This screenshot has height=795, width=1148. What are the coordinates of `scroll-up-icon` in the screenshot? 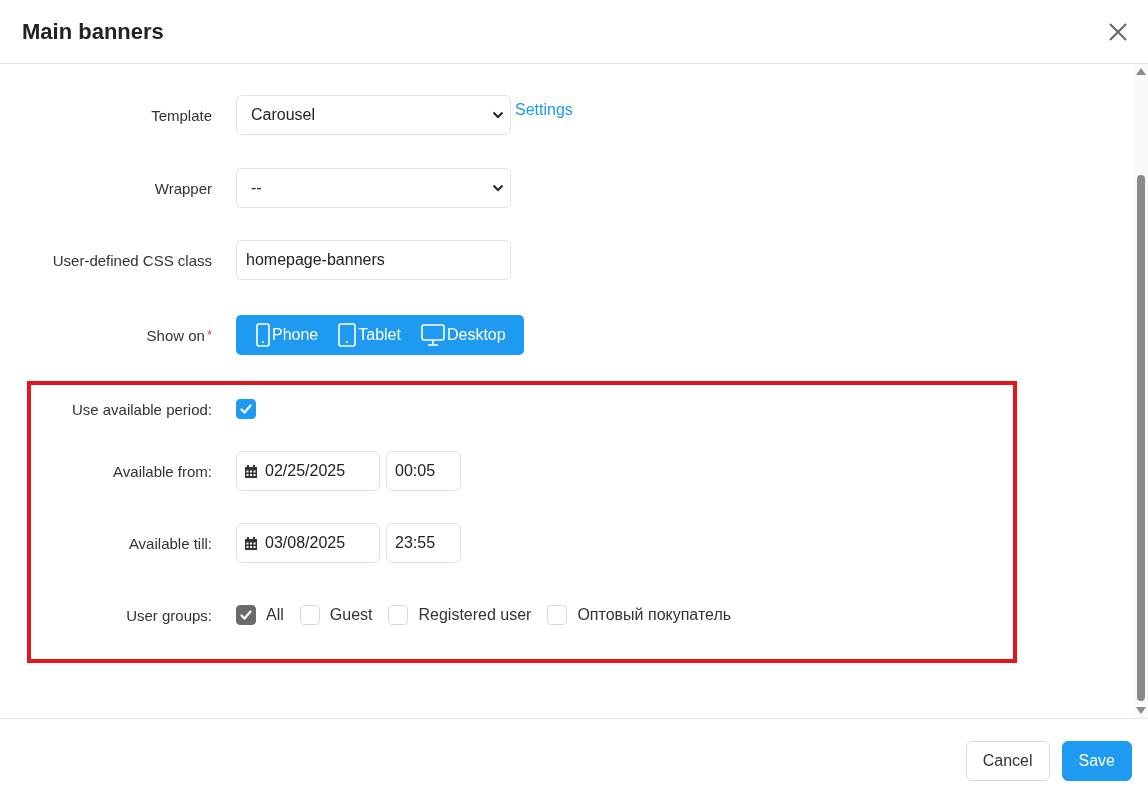 It's located at (1141, 71).